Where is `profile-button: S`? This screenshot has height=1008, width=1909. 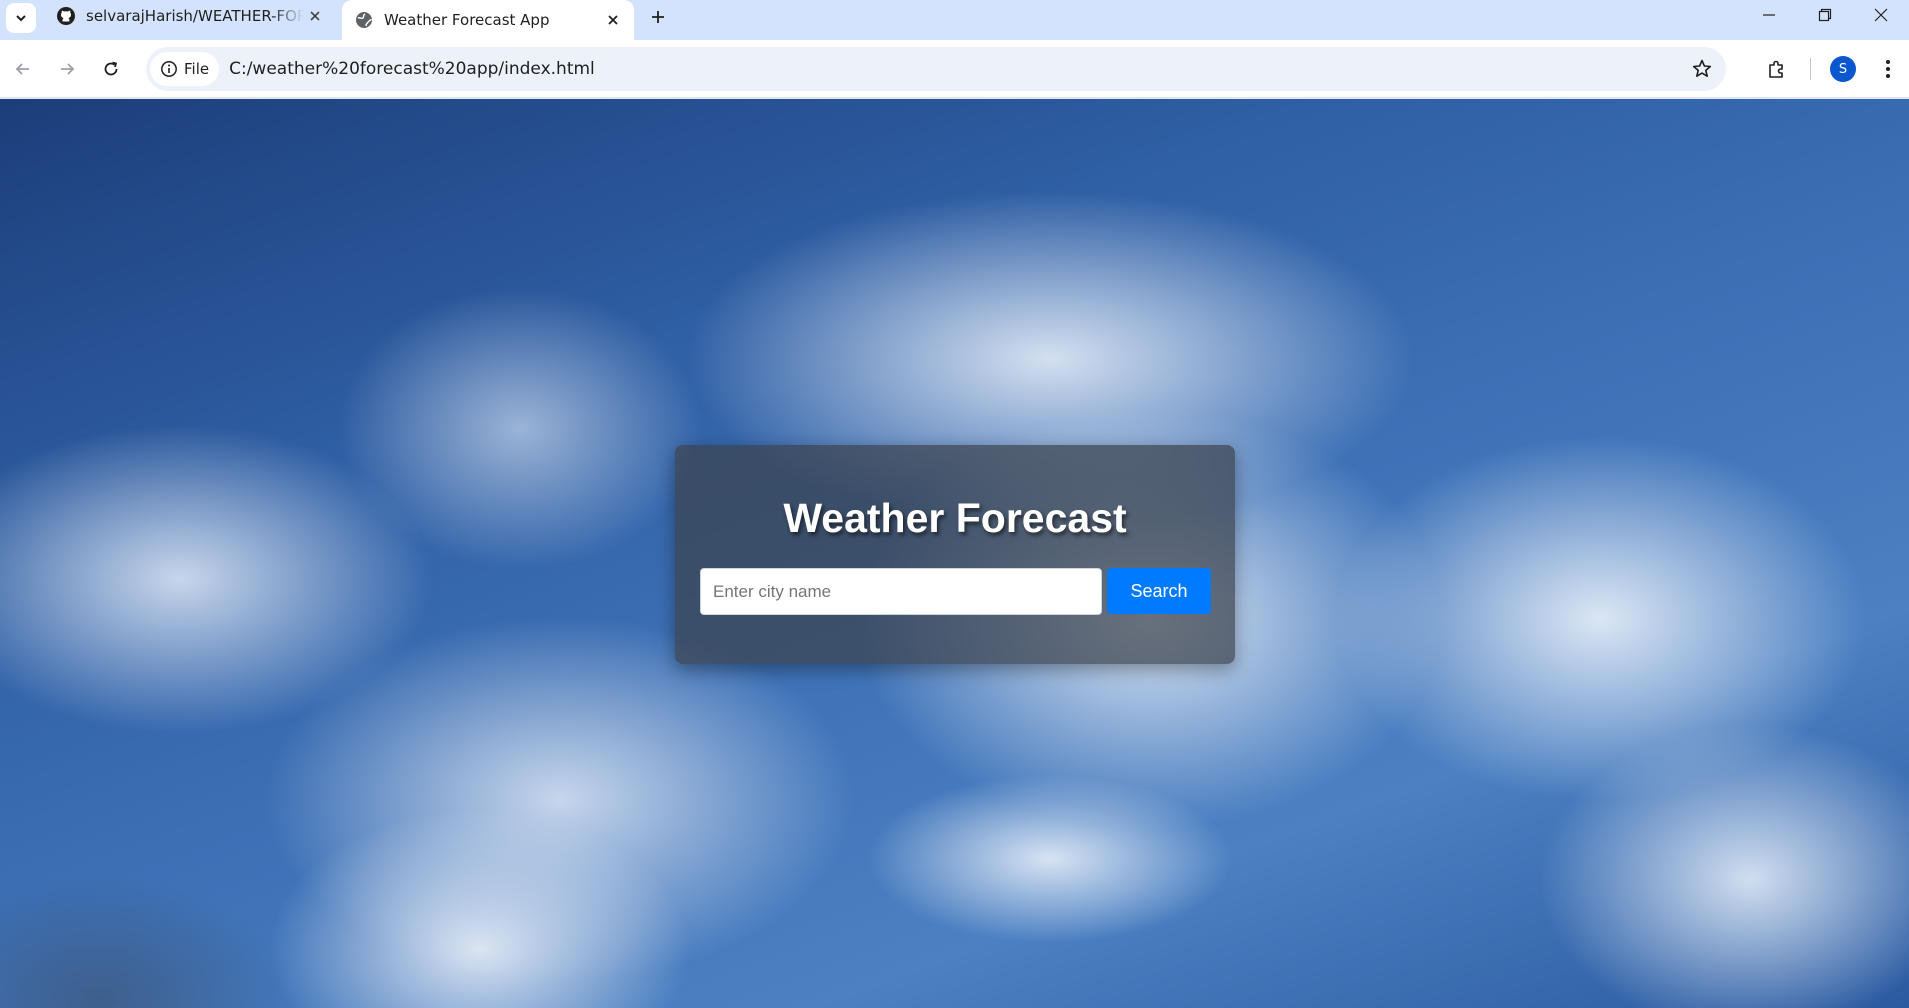
profile-button: S is located at coordinates (1843, 69).